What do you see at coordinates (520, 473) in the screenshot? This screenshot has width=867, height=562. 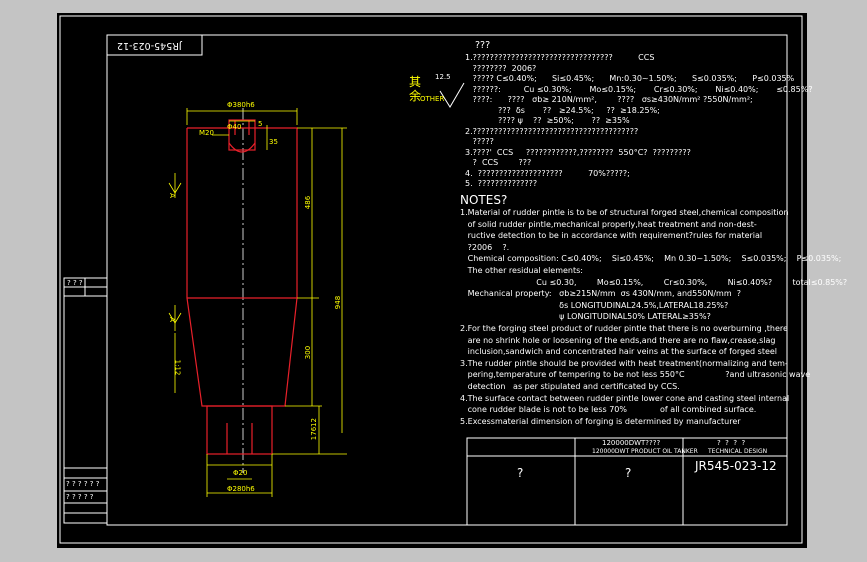 I see `title-name-cell: ?` at bounding box center [520, 473].